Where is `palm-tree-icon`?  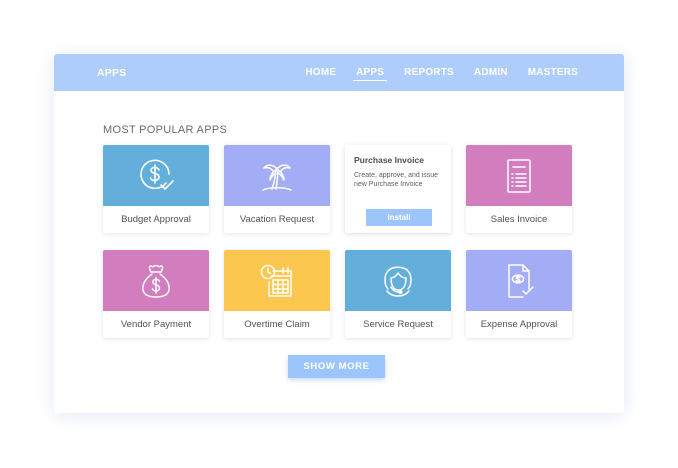 palm-tree-icon is located at coordinates (277, 176).